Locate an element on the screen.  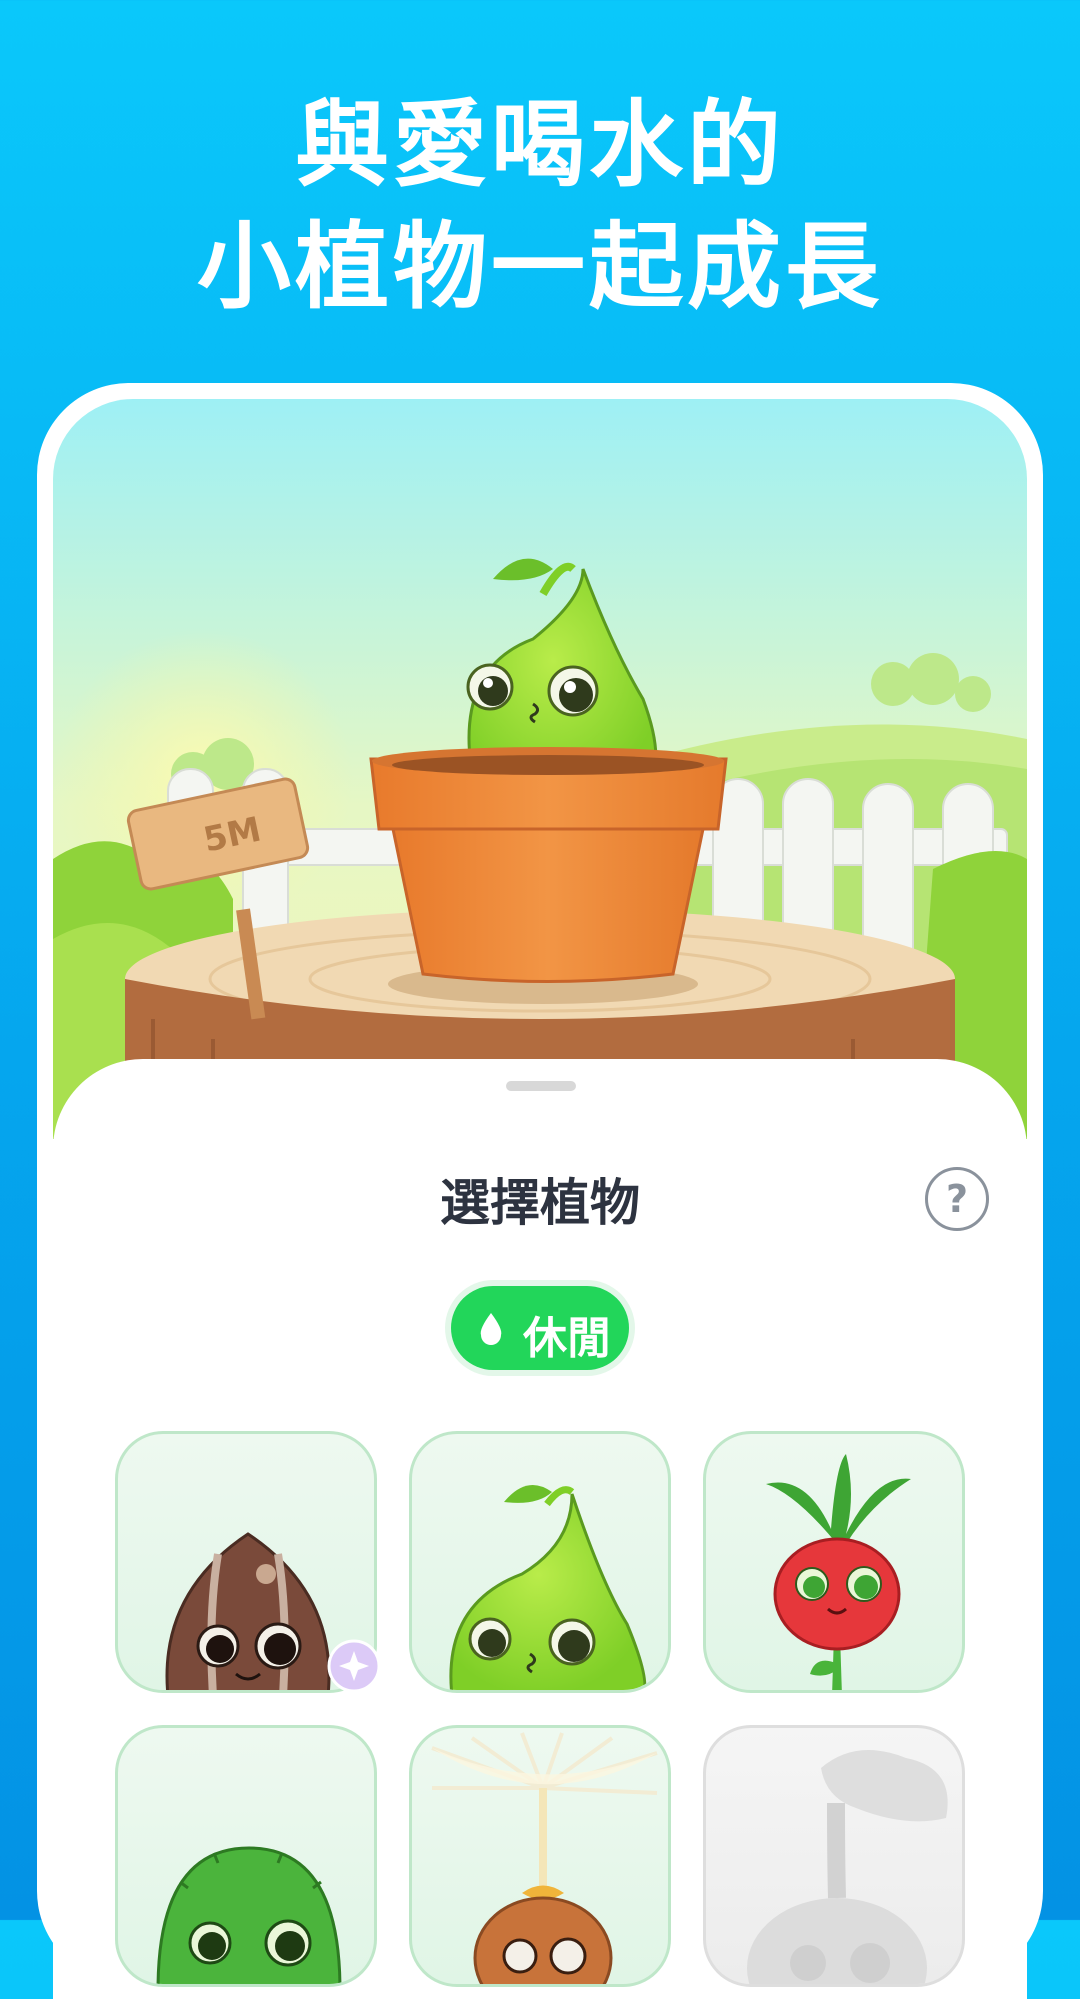
plant-card-cactus is located at coordinates (246, 1856).